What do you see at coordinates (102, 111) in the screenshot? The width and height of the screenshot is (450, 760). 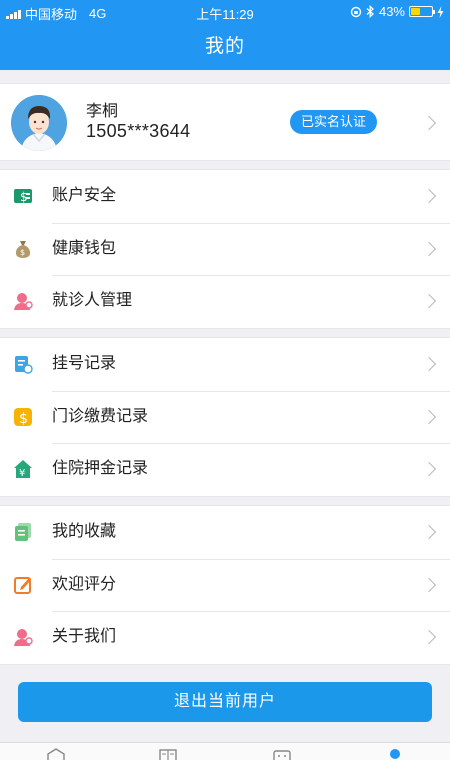 I see `user-name: 李桐` at bounding box center [102, 111].